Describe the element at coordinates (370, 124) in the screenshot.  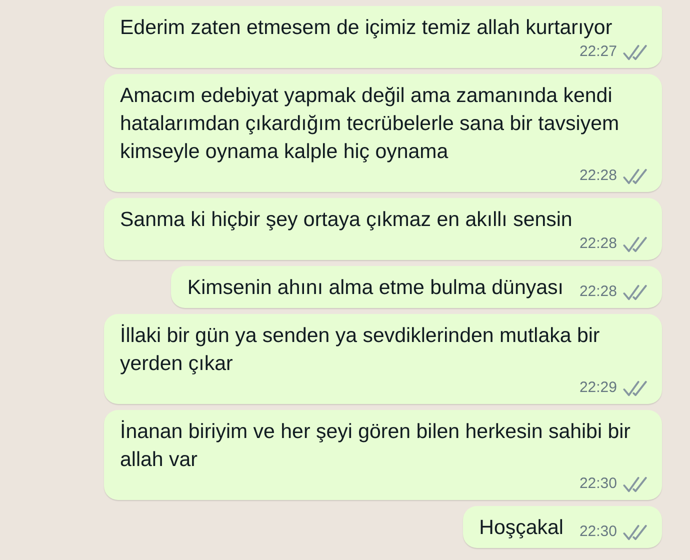
I see `message-text: Amacım edebiyat yapmak değil ama zamanında kendi hatalarımdan çıkardığım tecrübelerle sana bir tavsiyem kimseyle oynama kalple hiç oynama` at that location.